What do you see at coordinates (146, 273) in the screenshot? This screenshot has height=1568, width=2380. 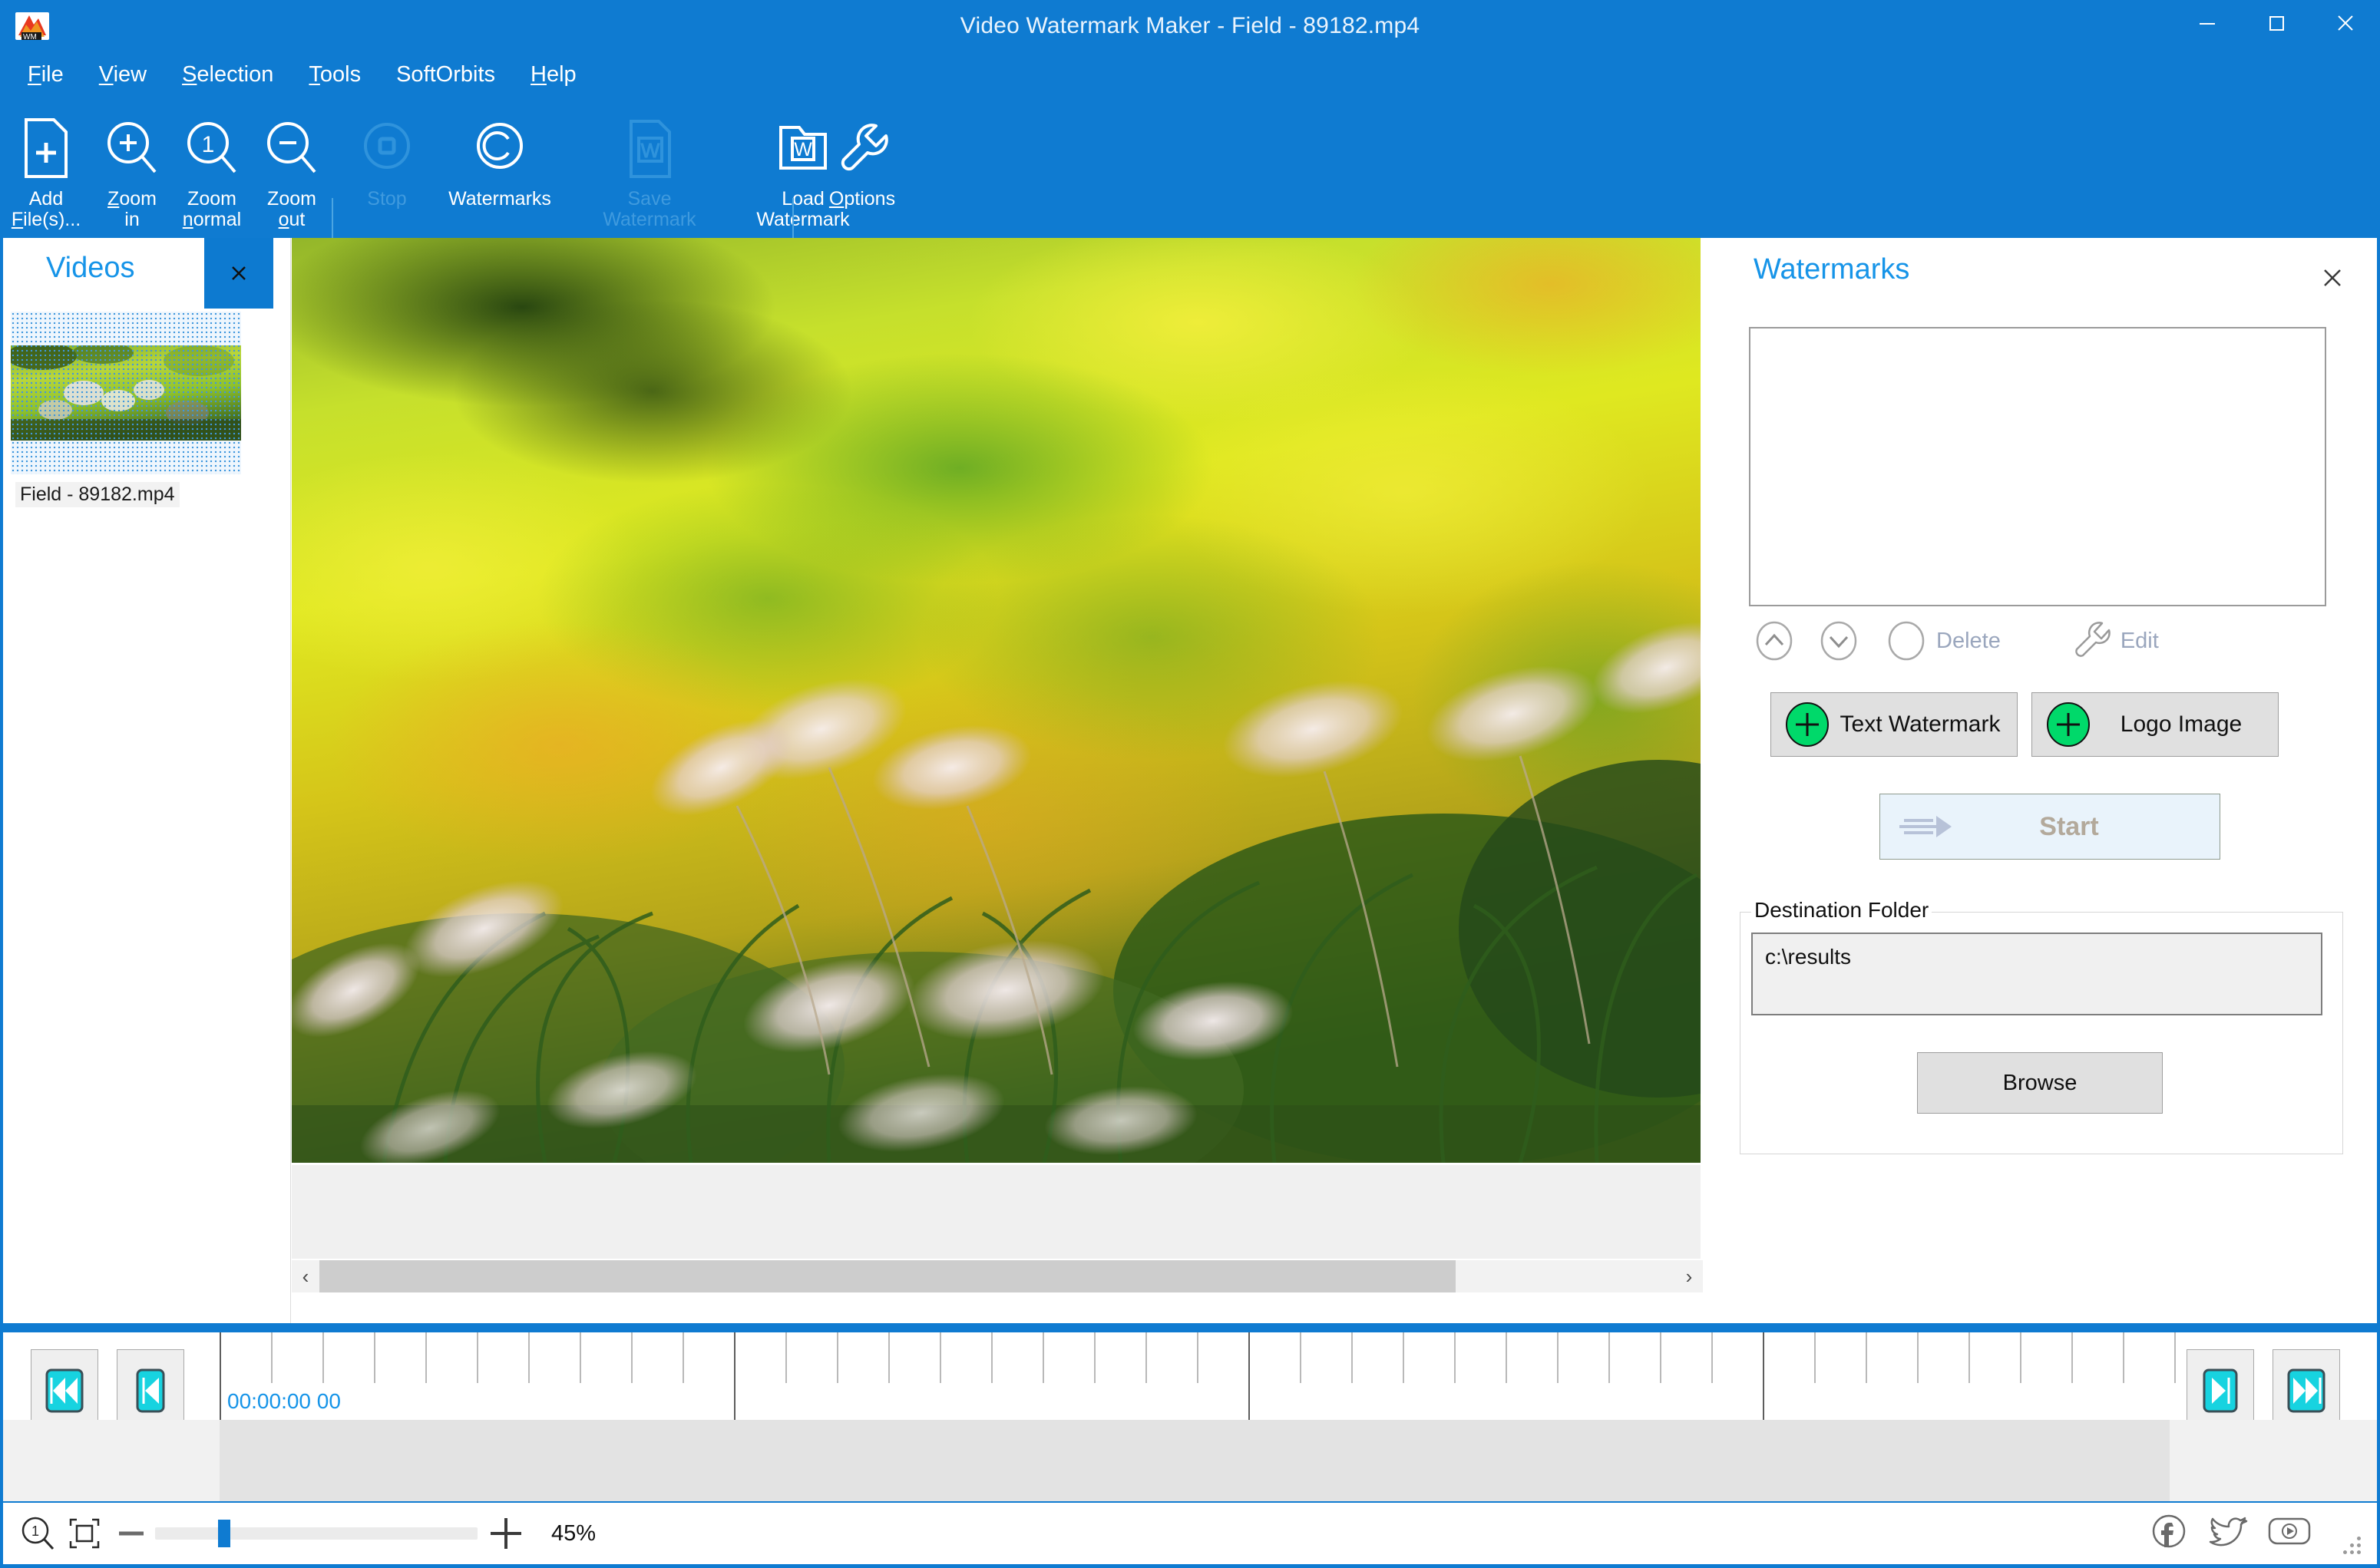 I see `videos-panel-header: Videos` at bounding box center [146, 273].